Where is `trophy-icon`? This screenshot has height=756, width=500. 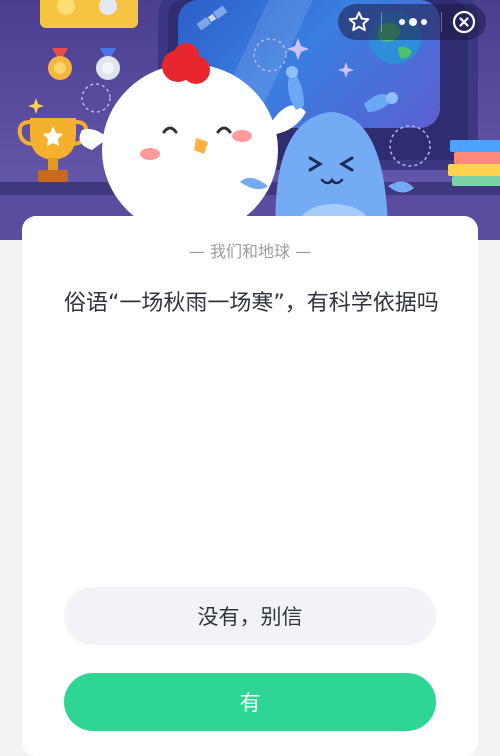 trophy-icon is located at coordinates (53, 150).